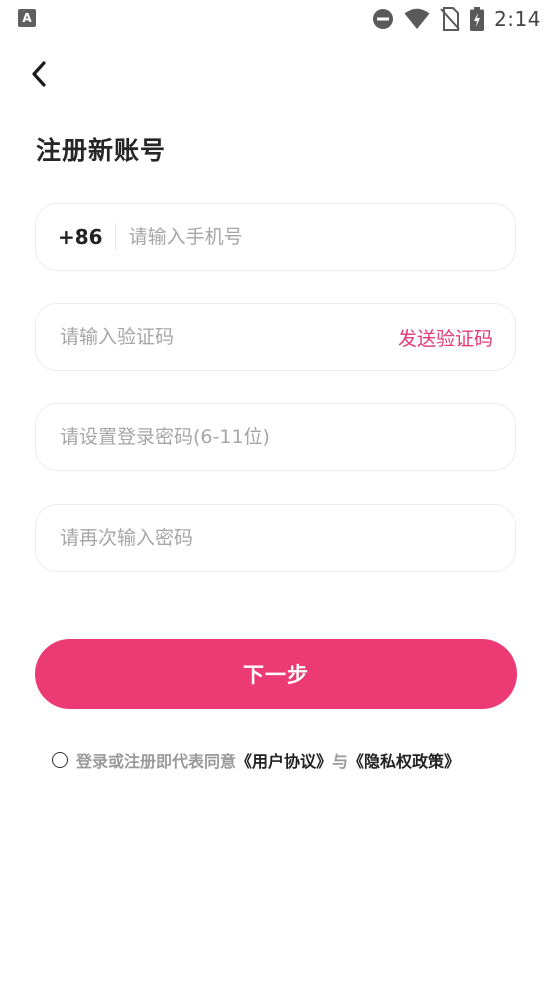  I want to click on user-agreement-link: 《用户协议》, so click(284, 760).